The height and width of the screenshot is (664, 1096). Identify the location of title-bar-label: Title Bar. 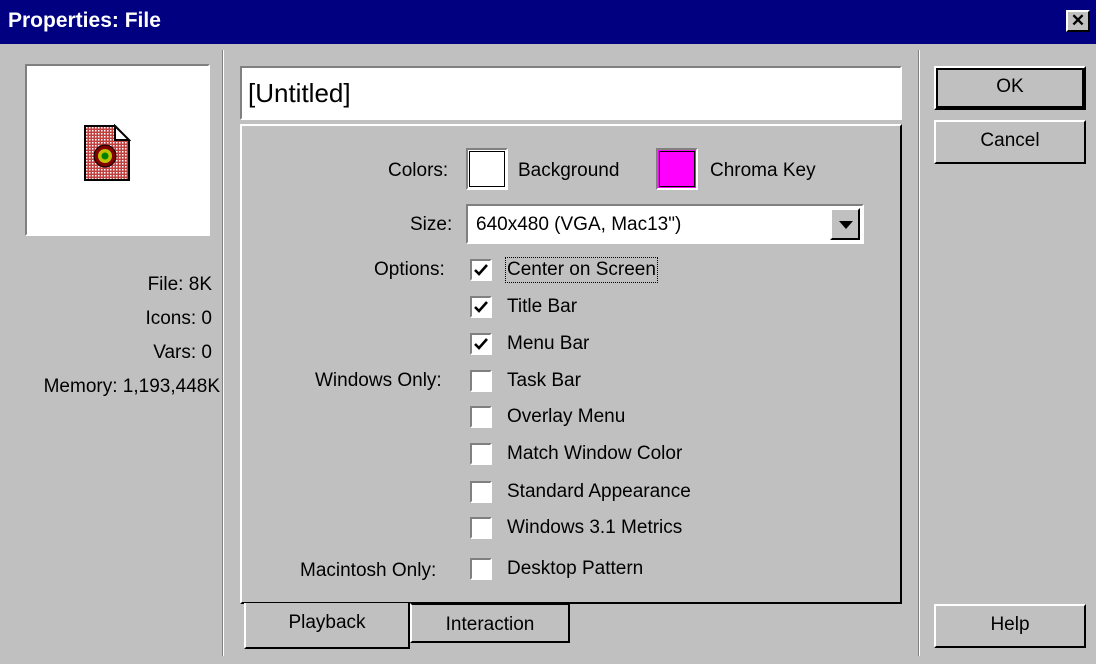
(542, 306).